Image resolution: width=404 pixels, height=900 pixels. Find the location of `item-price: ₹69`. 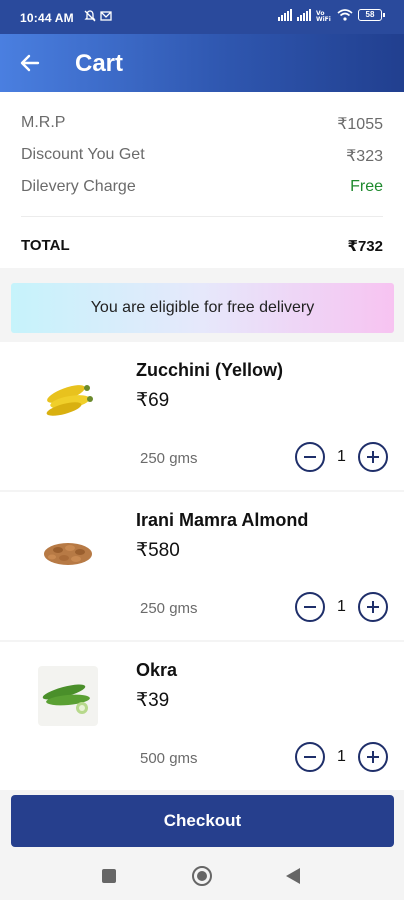

item-price: ₹69 is located at coordinates (153, 400).